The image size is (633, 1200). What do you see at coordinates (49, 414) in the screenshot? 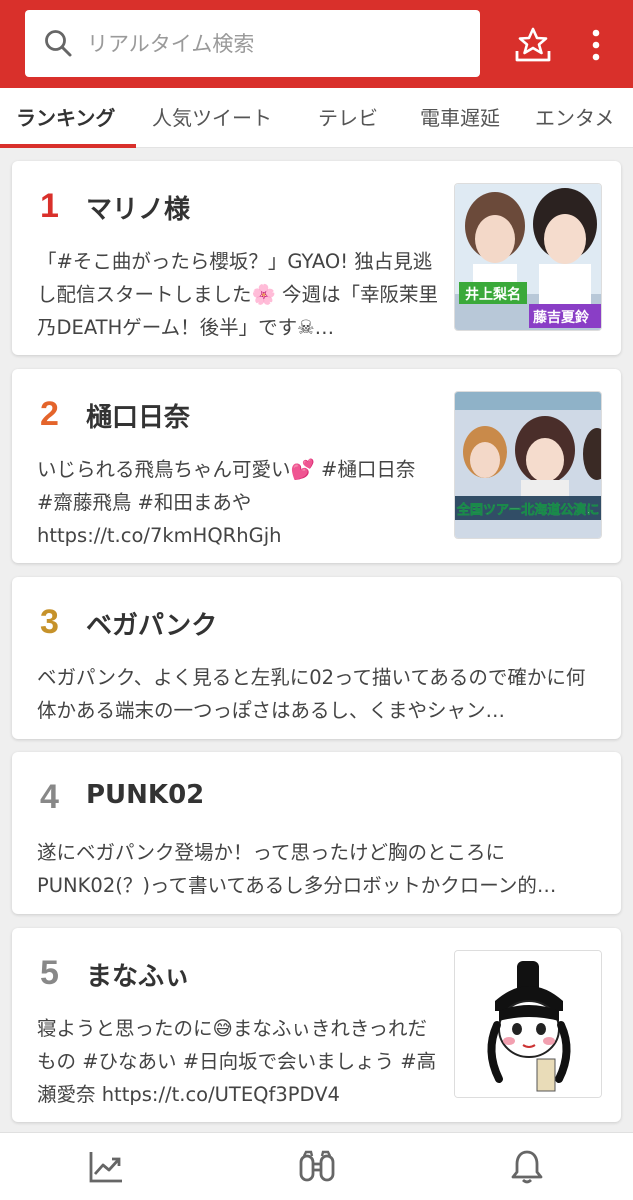
I see `rank-number: 2` at bounding box center [49, 414].